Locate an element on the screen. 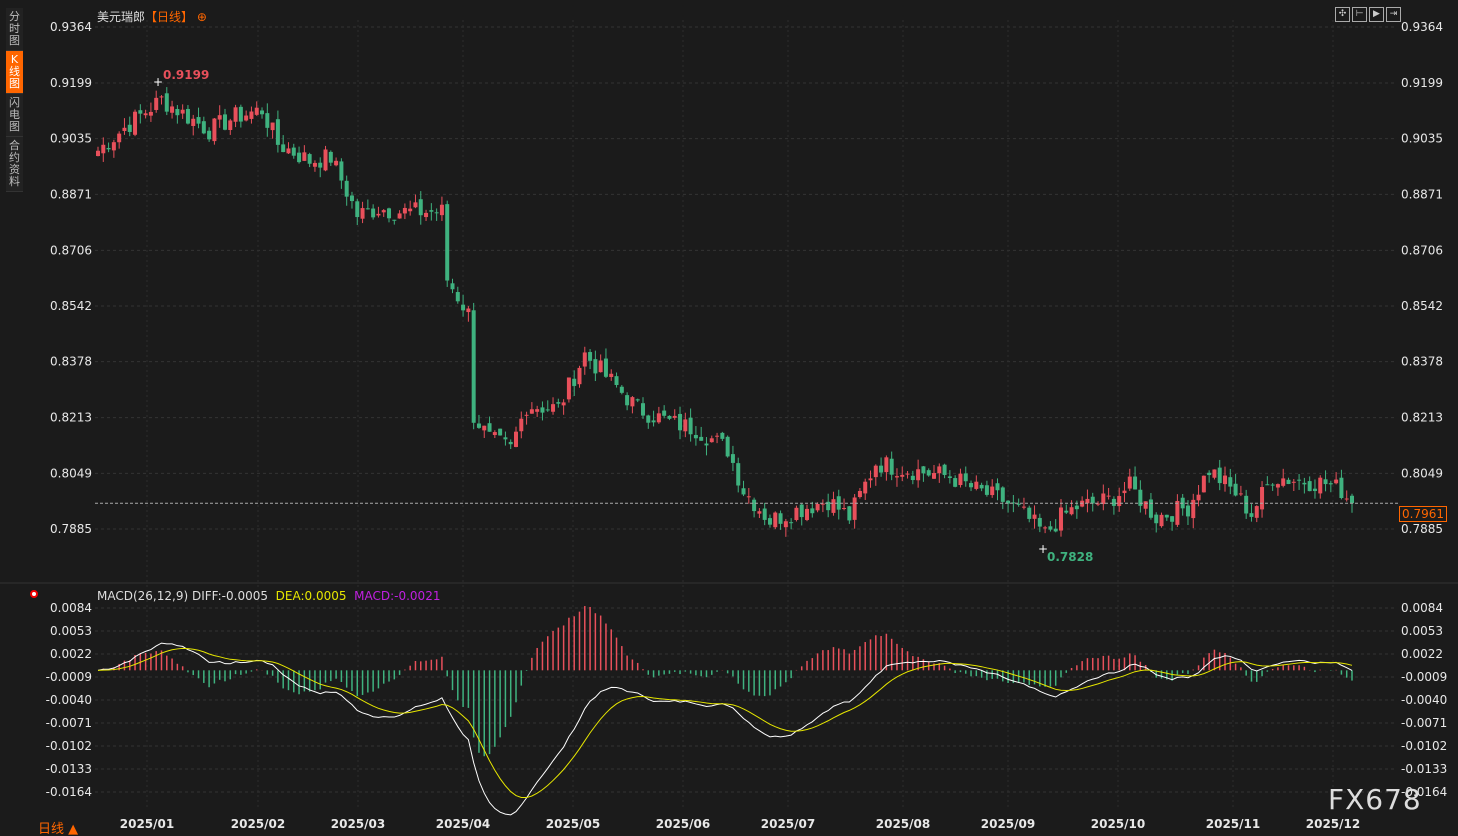 The height and width of the screenshot is (836, 1458). macd-y-tick-left: -0.0040 is located at coordinates (69, 700).